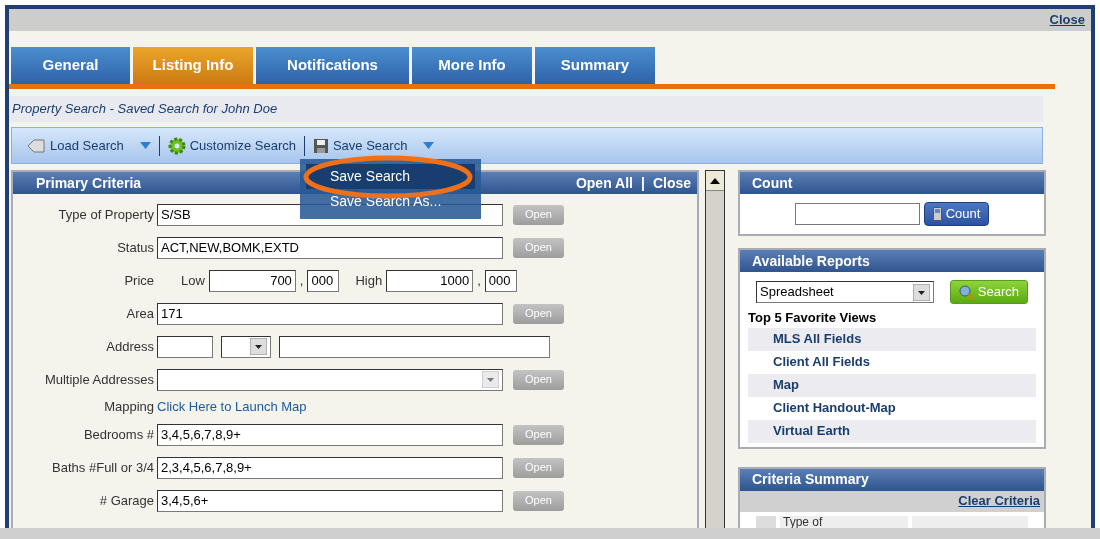  Describe the element at coordinates (89, 183) in the screenshot. I see `panel-title: Primary Criteria` at that location.